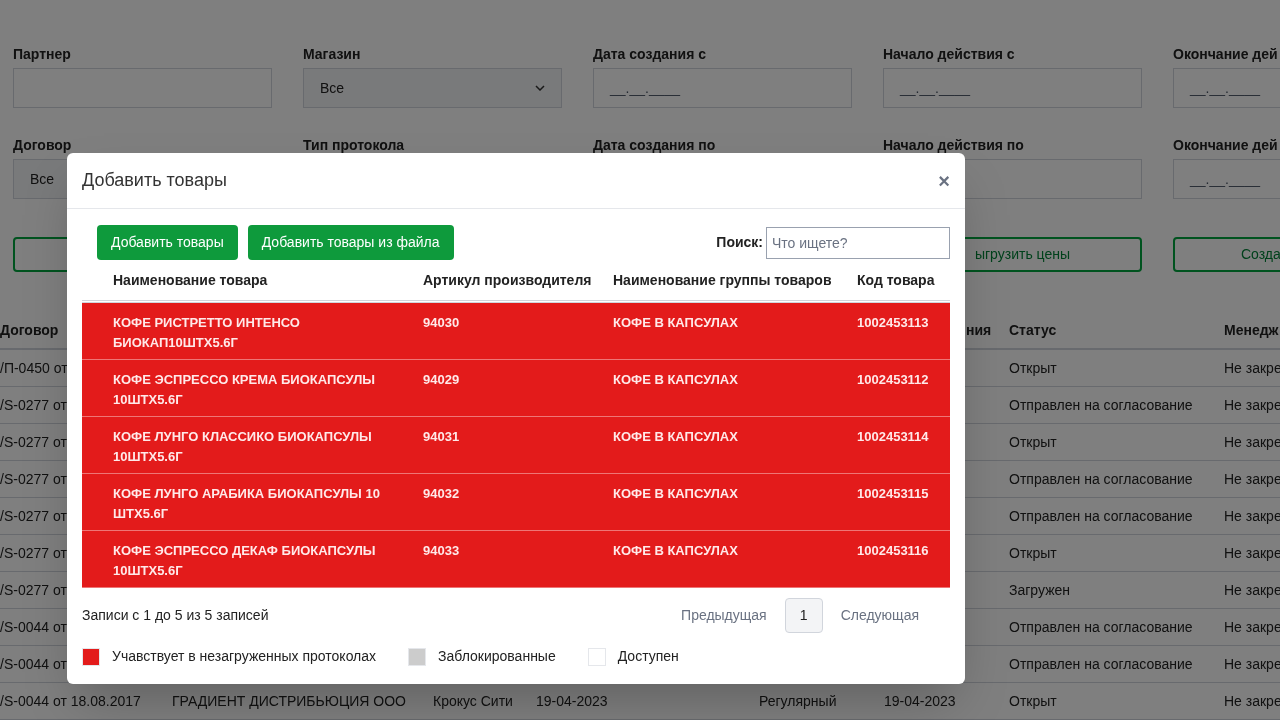  I want to click on records-info: Записи с 1 до 5 из 5 записей, so click(175, 615).